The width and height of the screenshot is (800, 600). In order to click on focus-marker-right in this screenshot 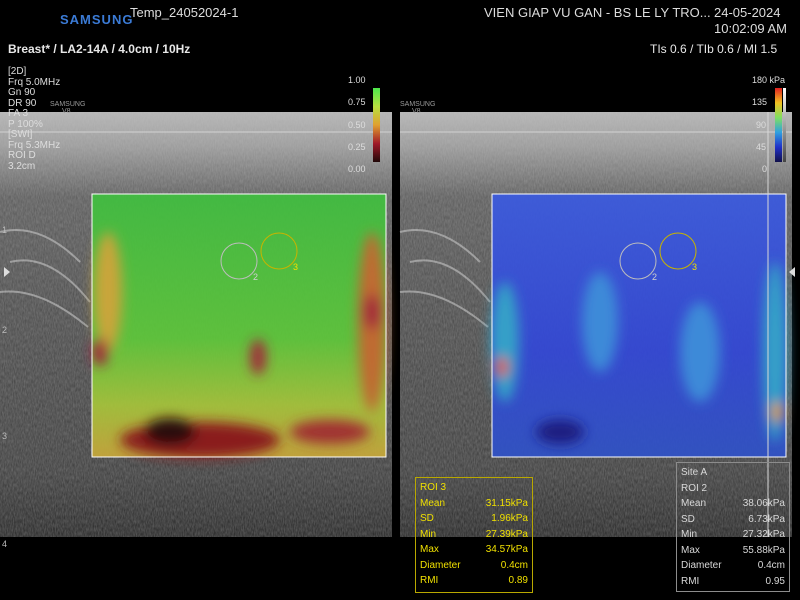, I will do `click(792, 272)`.